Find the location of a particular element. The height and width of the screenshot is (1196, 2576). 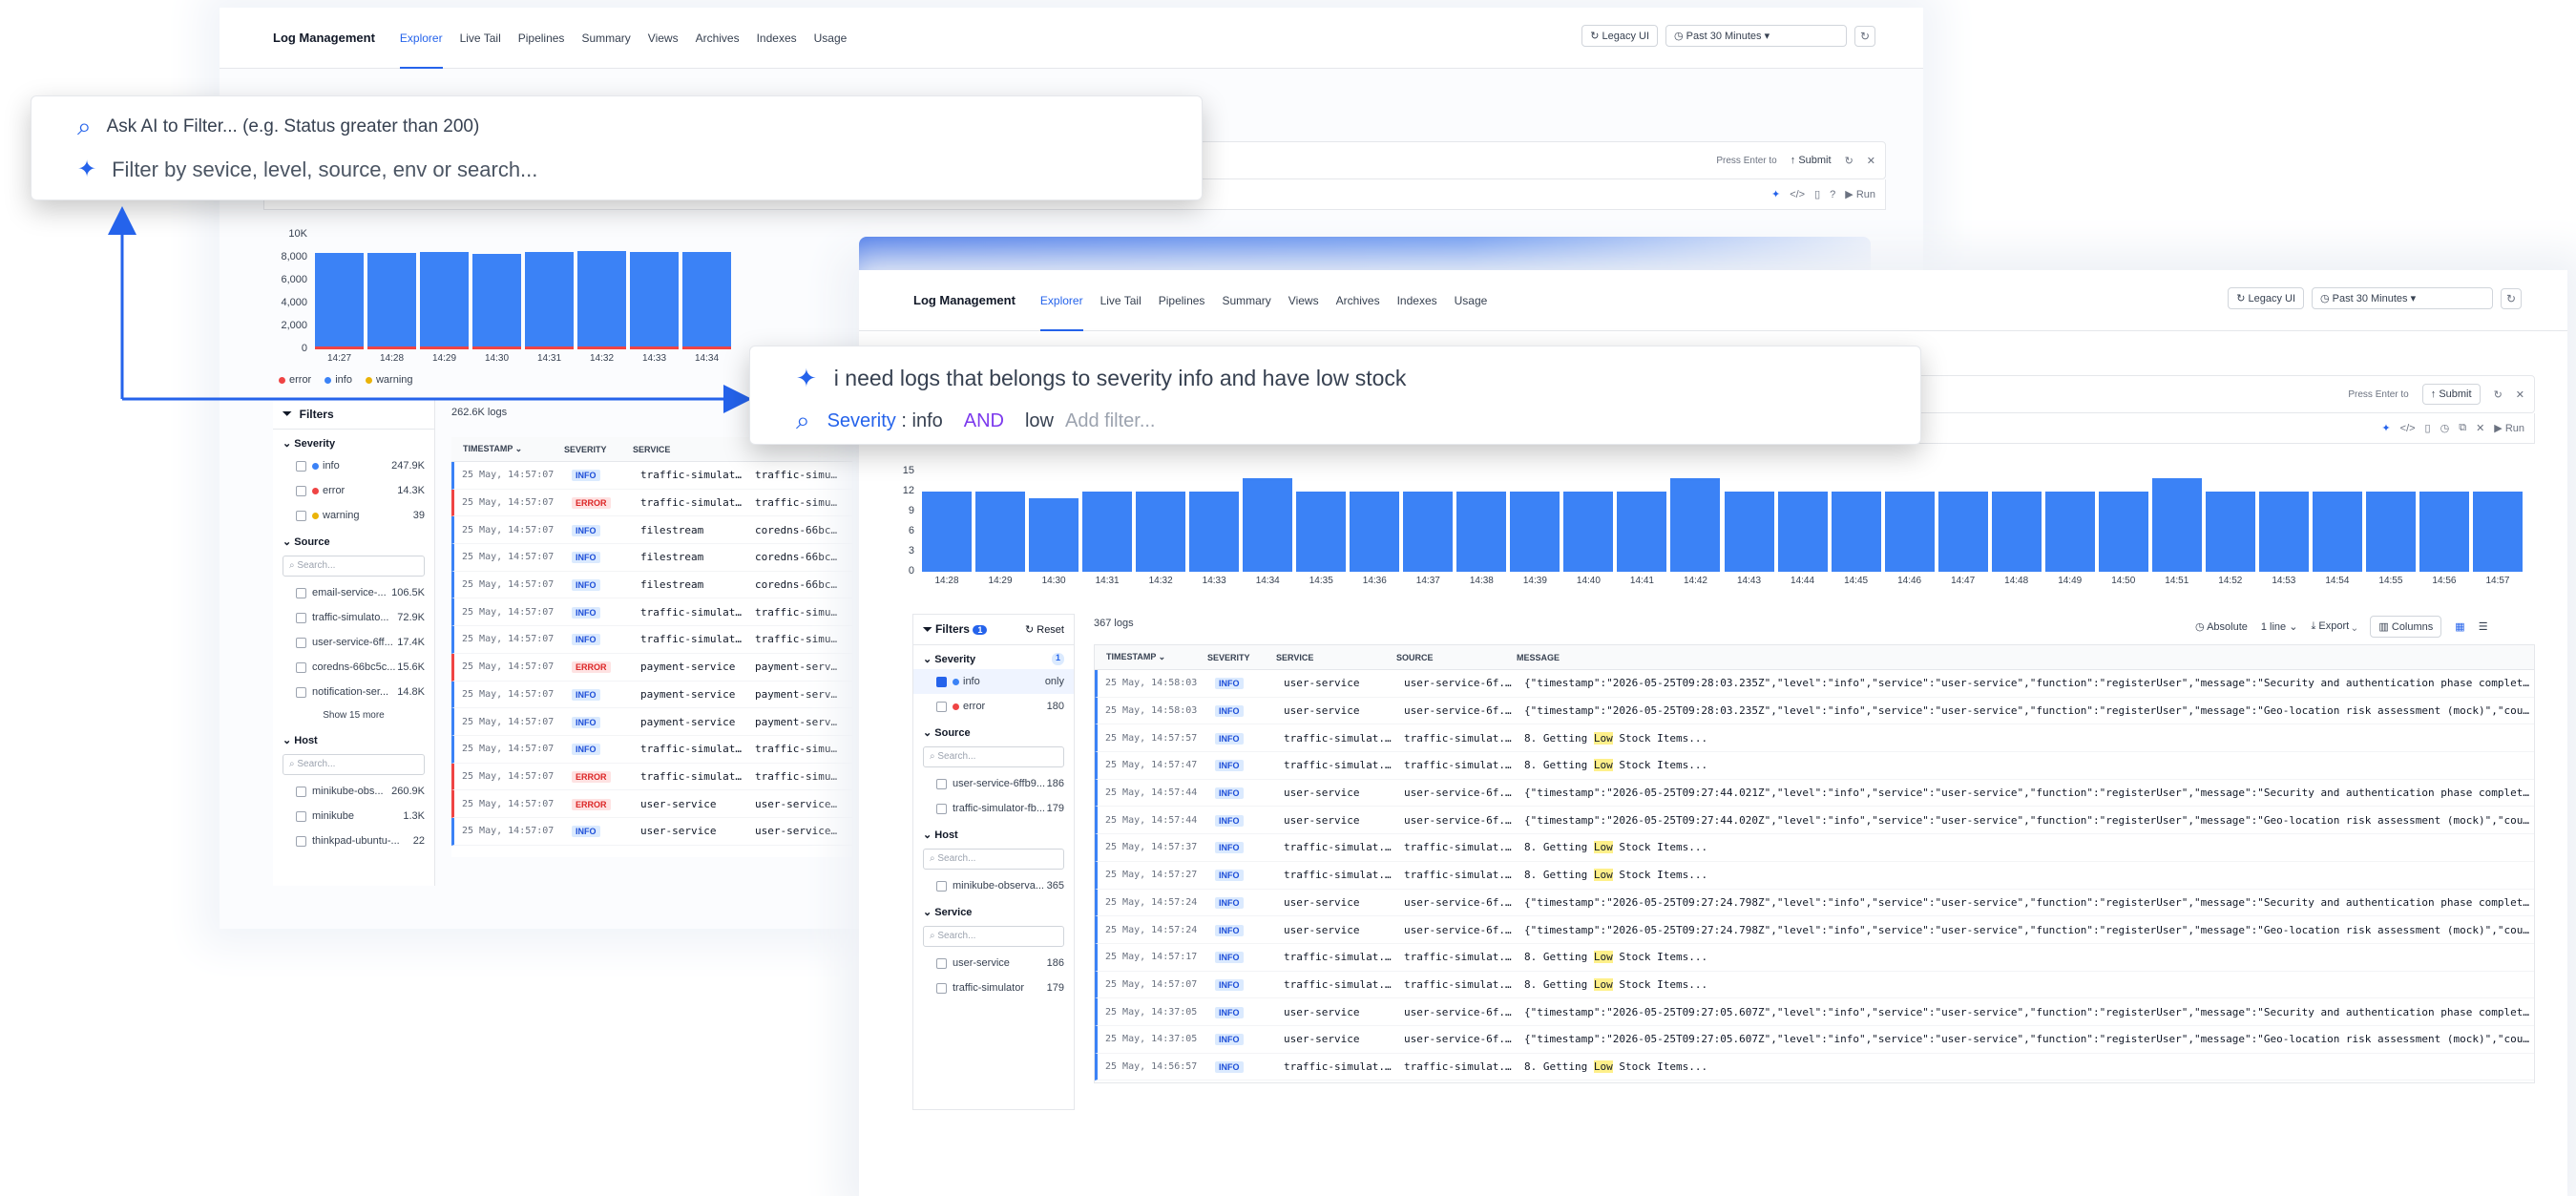

time-range-select: ◷ Past 30 Minutes ▾ is located at coordinates (2402, 298).